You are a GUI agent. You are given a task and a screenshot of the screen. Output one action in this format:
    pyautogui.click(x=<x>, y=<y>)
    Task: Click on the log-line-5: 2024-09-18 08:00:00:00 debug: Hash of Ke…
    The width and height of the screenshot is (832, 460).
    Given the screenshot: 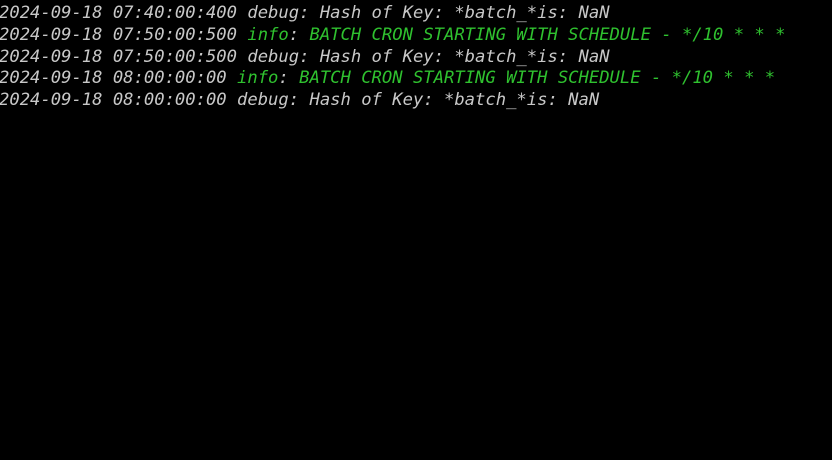 What is the action you would take?
    pyautogui.click(x=300, y=100)
    